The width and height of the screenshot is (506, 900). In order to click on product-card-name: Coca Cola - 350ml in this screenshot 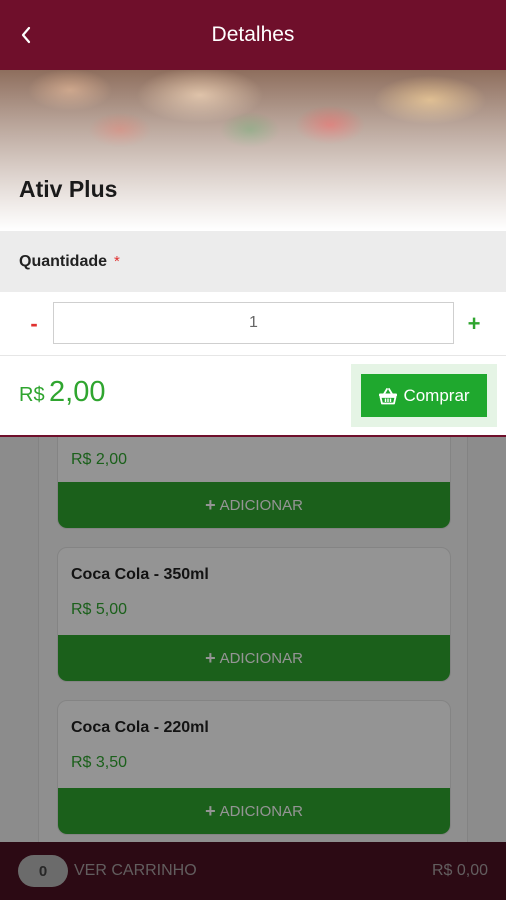, I will do `click(140, 574)`.